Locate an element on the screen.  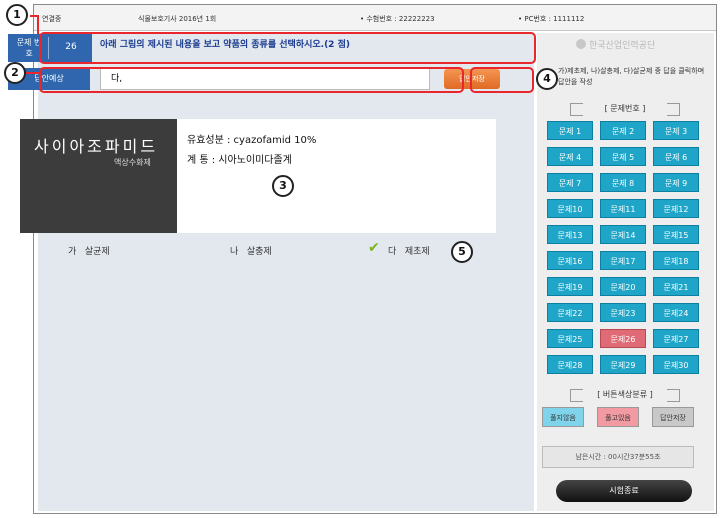
answer-hint: 가)제초제, 나)살충제, 다)살균제 중 답을 클릭하며 답안을 작성 is located at coordinates (631, 76).